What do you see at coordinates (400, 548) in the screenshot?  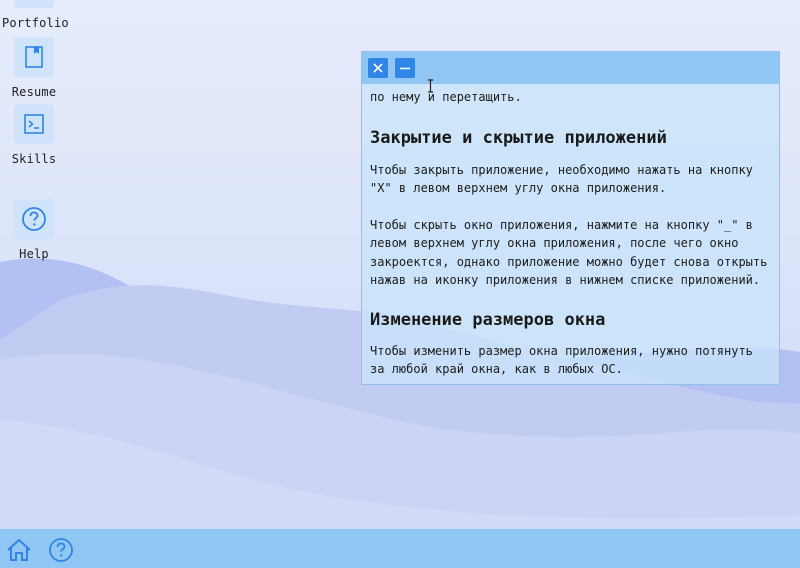 I see `taskbar` at bounding box center [400, 548].